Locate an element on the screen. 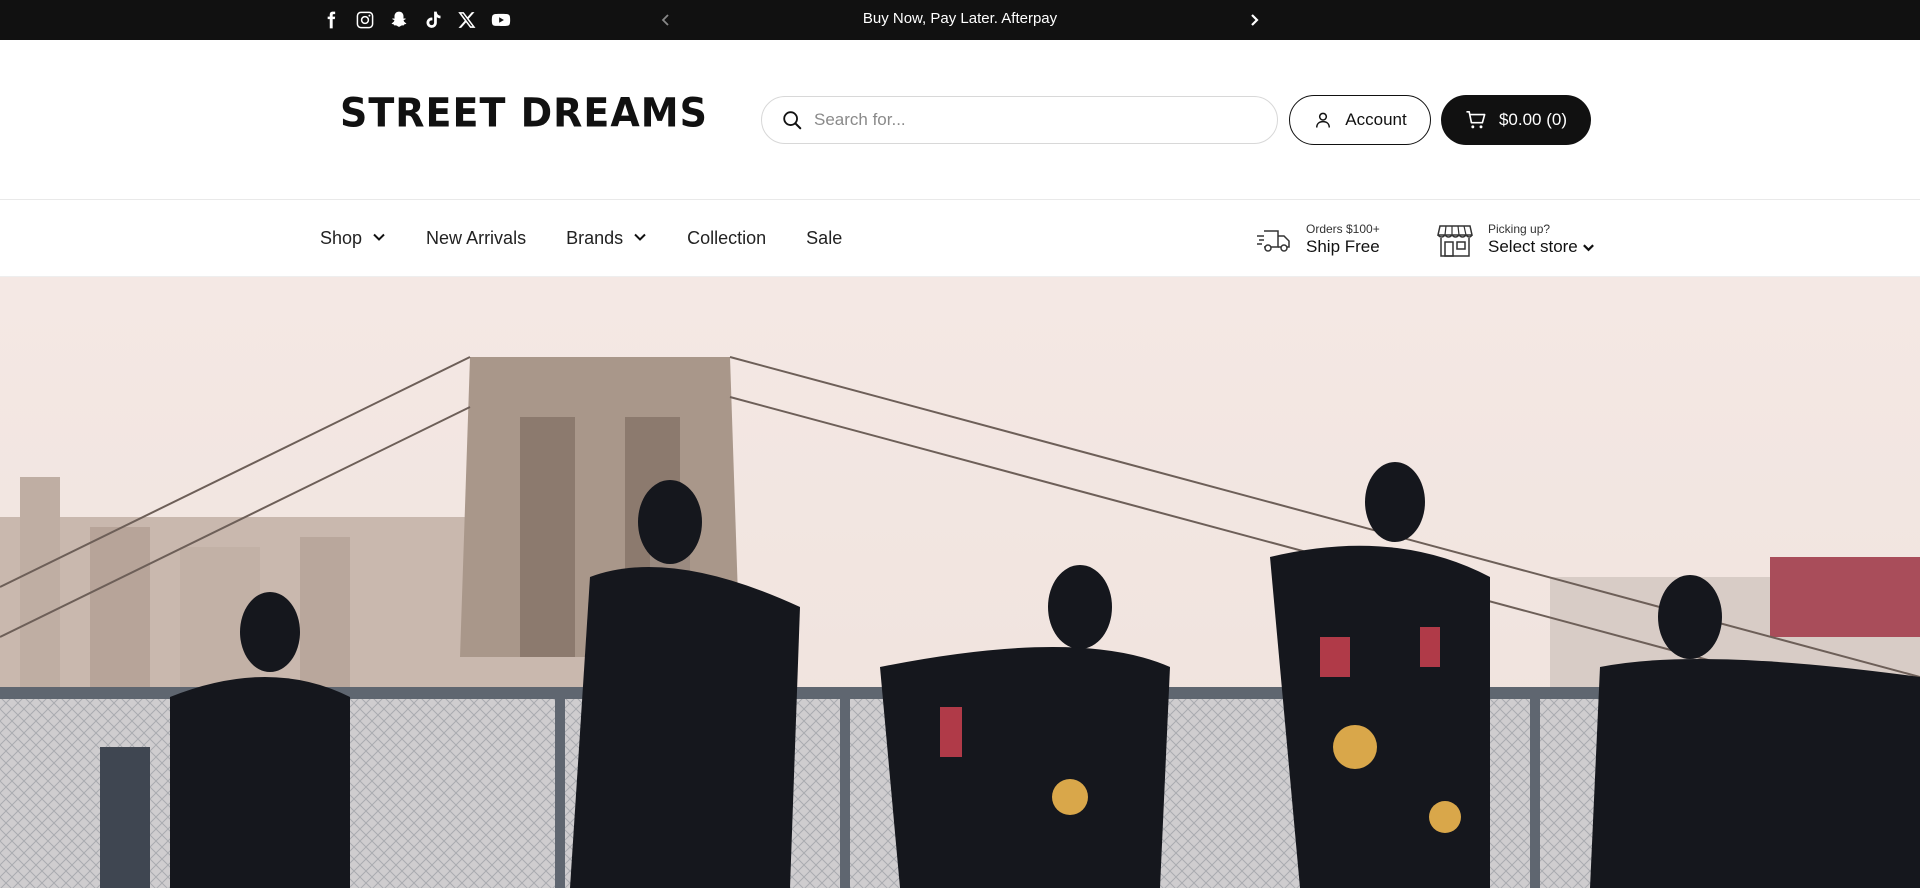 The height and width of the screenshot is (888, 1920). nav-item-shop: Shop is located at coordinates (353, 238).